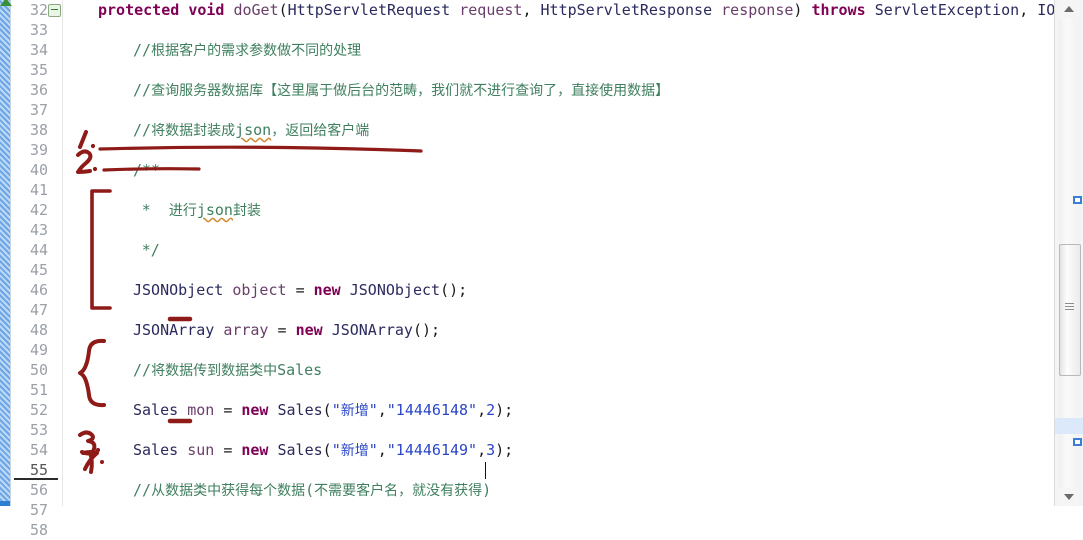 The image size is (1083, 540). I want to click on code-line: //查询服务器数据库【这里属于做后台的范畴，我们就不进行查询了，直接使用数据】, so click(559, 90).